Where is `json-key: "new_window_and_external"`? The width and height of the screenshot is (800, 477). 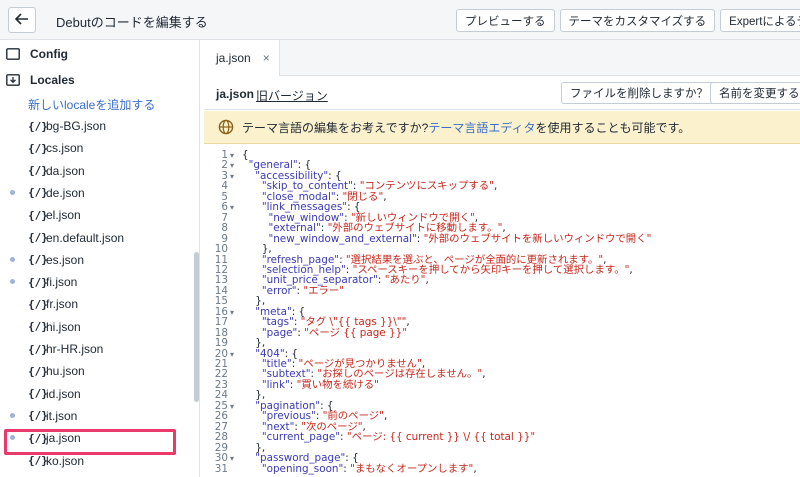
json-key: "new_window_and_external" is located at coordinates (342, 238).